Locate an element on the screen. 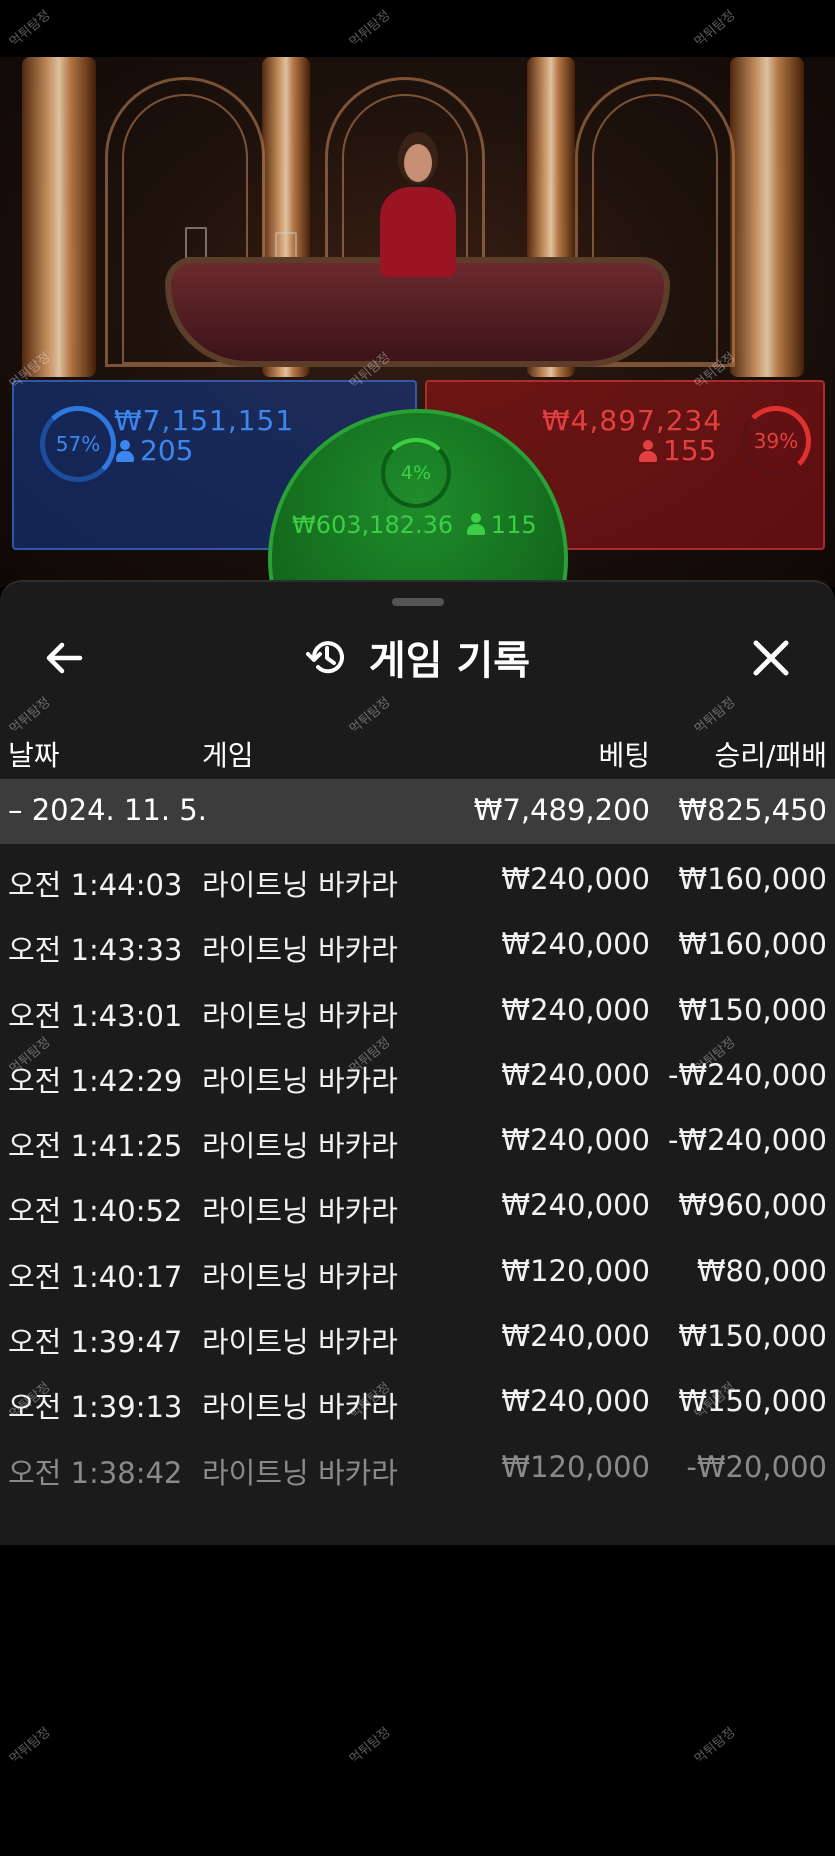 The height and width of the screenshot is (1856, 835). row-time: 오전 1:42:29 is located at coordinates (95, 1080).